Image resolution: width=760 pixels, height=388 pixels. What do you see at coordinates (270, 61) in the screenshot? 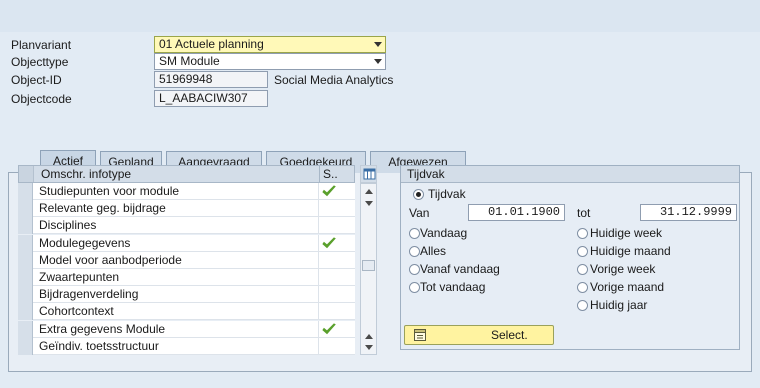
I see `objecttype-dropdown: SM Module` at bounding box center [270, 61].